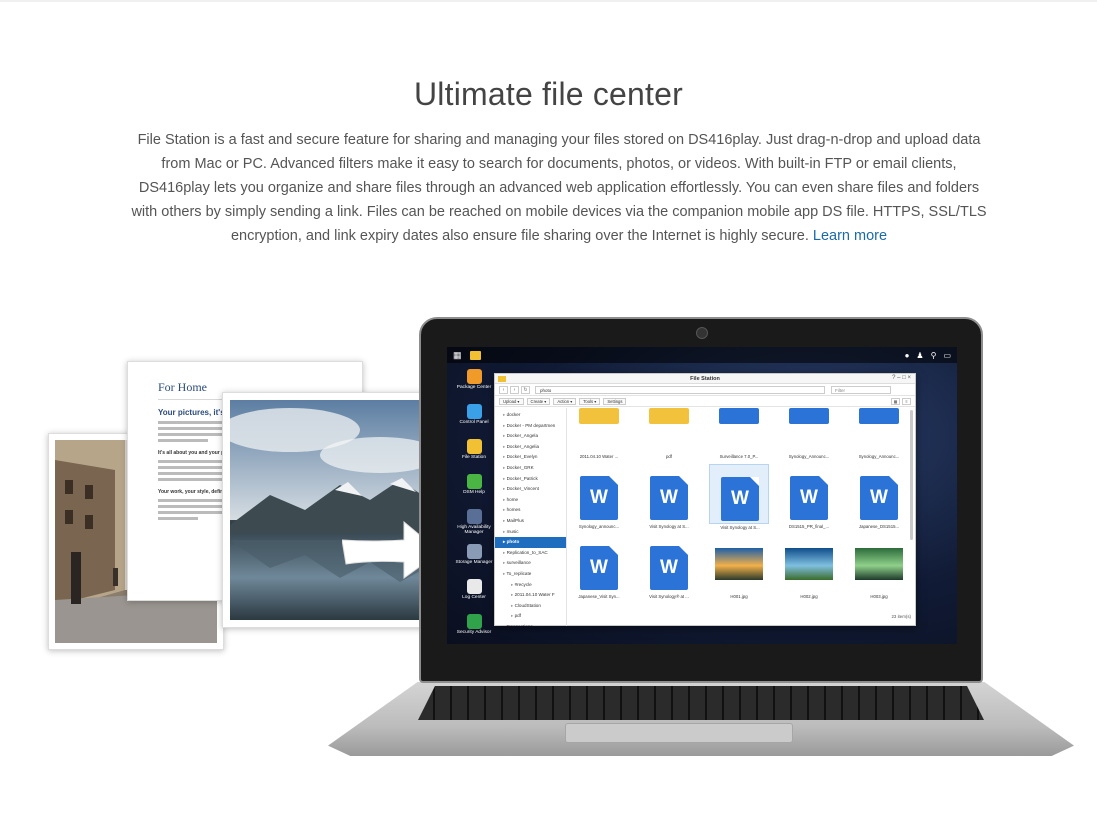 This screenshot has width=1097, height=831. Describe the element at coordinates (474, 488) in the screenshot. I see `desktop-shortcut: DSM Help` at that location.